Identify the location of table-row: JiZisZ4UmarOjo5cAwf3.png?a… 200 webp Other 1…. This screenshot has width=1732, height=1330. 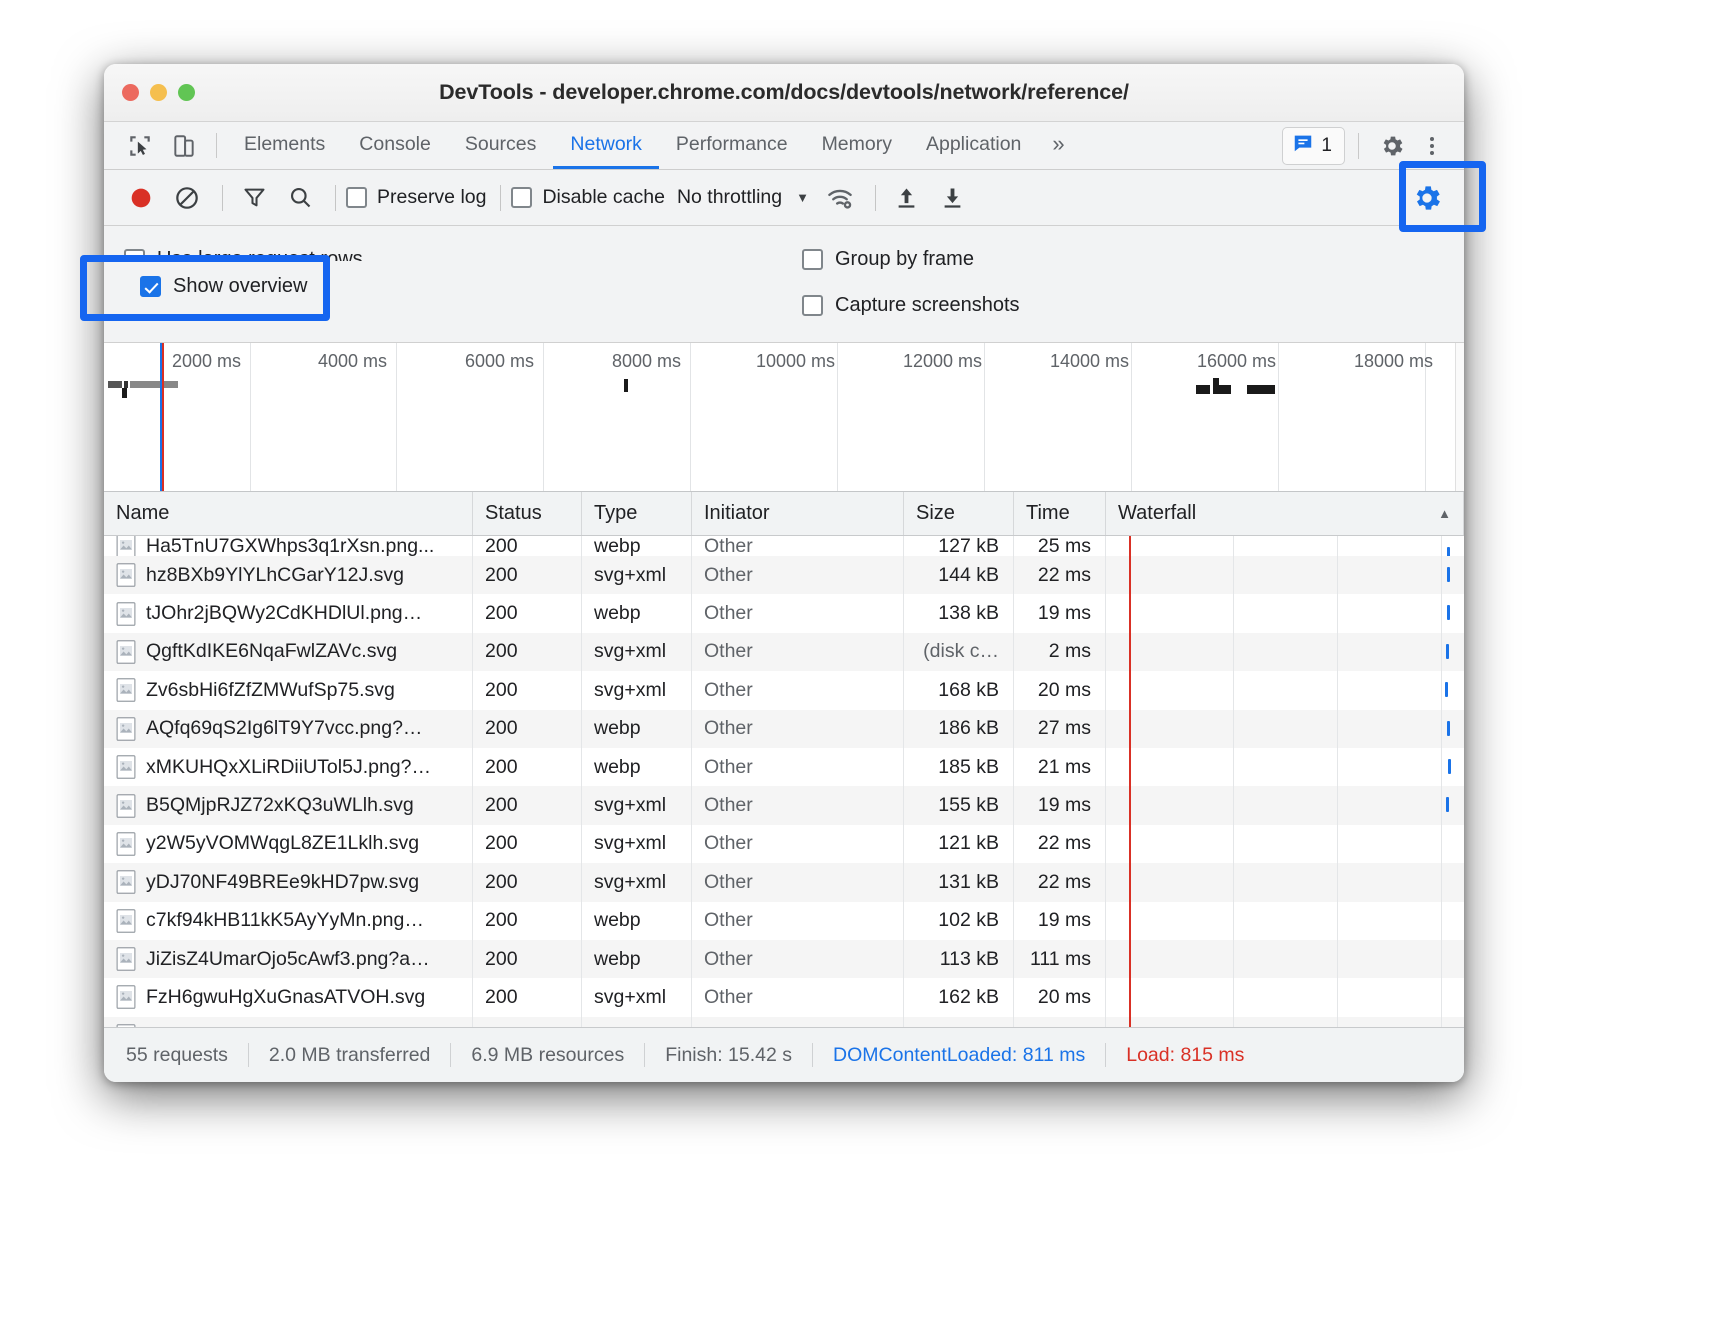
(784, 959).